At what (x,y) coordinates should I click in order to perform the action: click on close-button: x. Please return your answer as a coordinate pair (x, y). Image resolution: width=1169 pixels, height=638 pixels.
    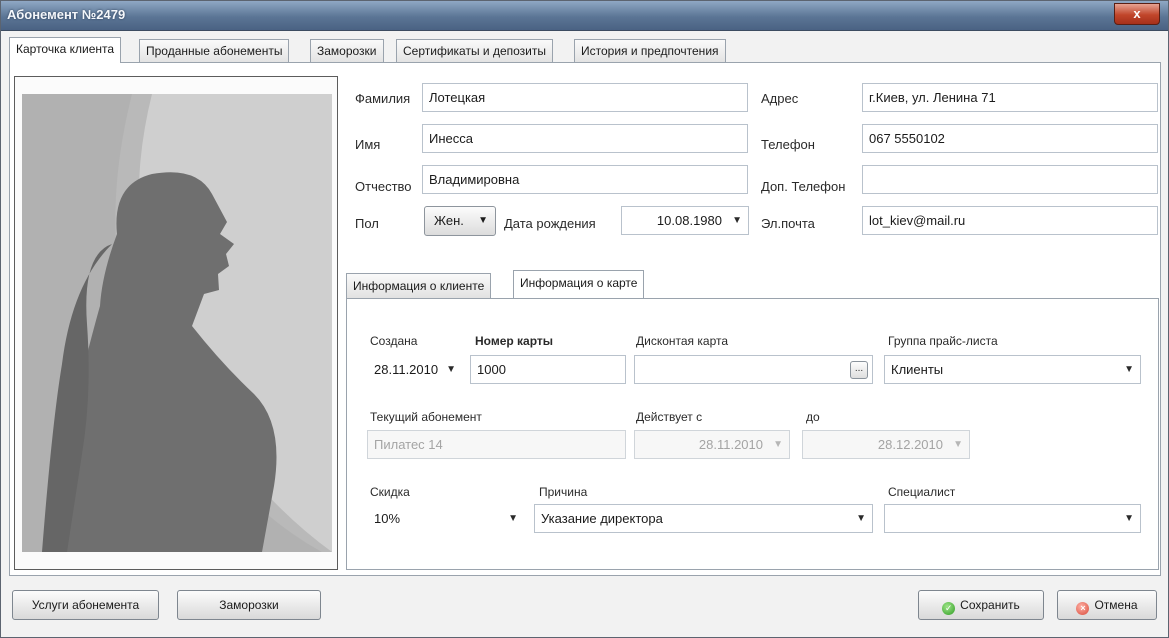
    Looking at the image, I should click on (1137, 14).